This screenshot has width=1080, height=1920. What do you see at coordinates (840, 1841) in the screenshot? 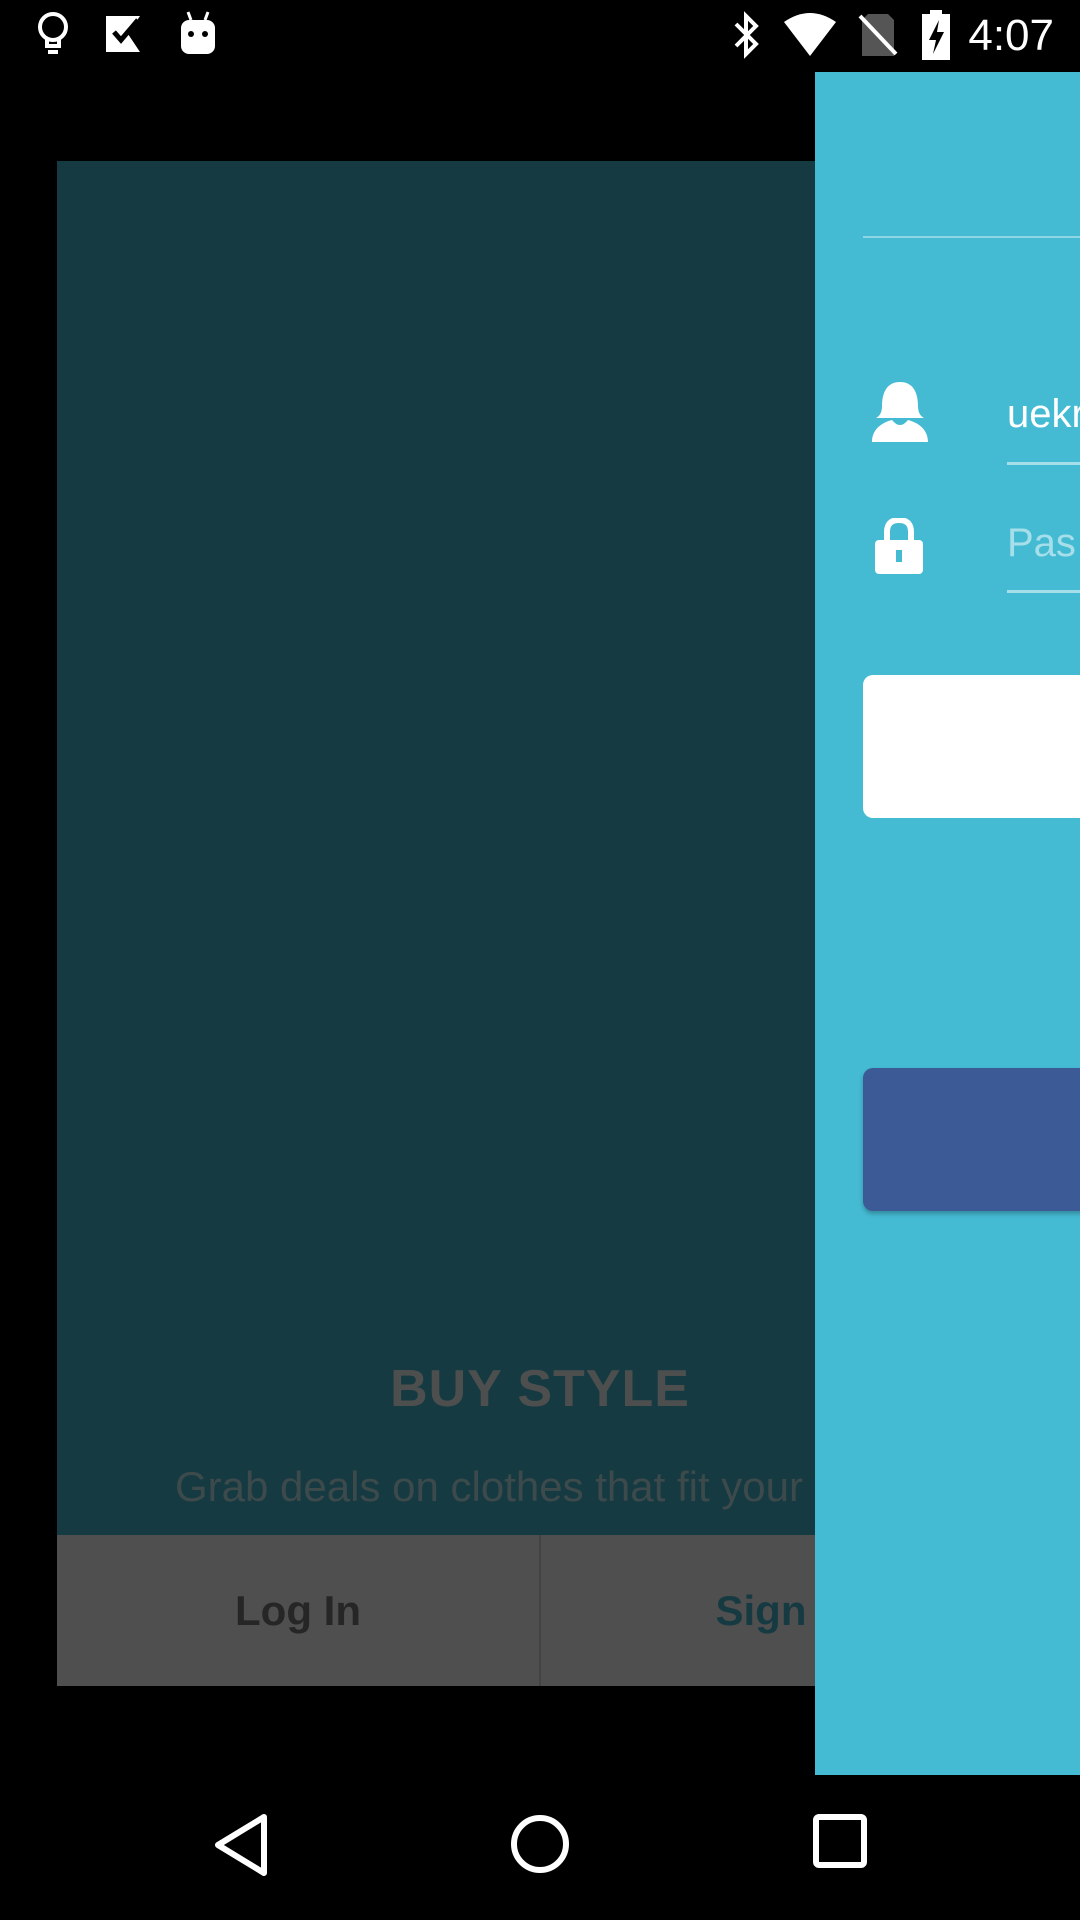
I see `recents-icon` at bounding box center [840, 1841].